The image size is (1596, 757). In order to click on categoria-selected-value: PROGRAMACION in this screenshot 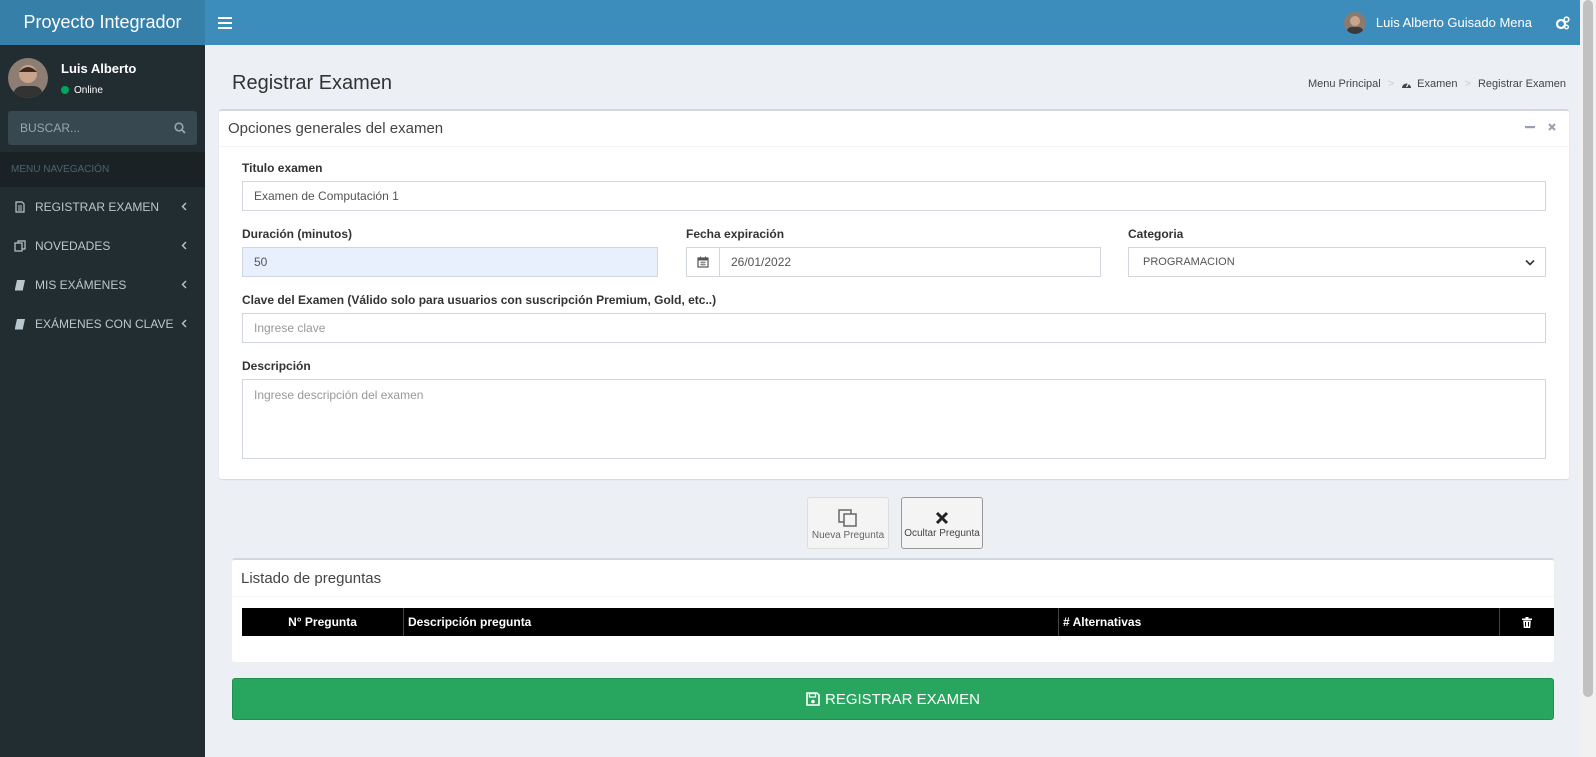, I will do `click(1189, 262)`.